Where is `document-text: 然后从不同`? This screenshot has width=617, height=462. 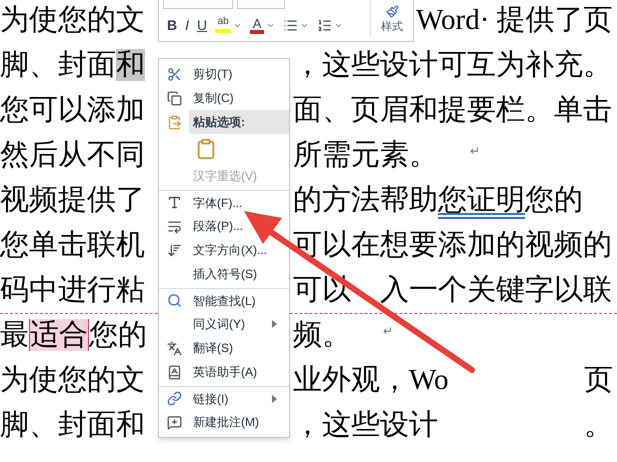 document-text: 然后从不同 is located at coordinates (72, 155).